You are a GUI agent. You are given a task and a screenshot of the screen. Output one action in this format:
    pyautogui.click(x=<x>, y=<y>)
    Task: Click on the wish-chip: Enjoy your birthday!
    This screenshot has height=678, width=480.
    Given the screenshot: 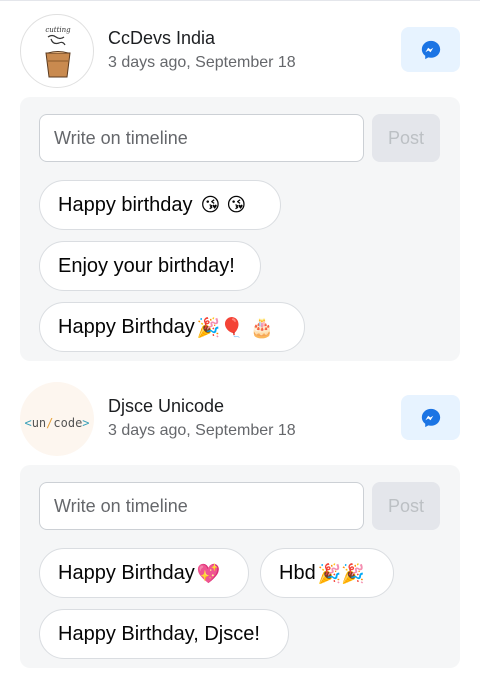 What is the action you would take?
    pyautogui.click(x=150, y=266)
    